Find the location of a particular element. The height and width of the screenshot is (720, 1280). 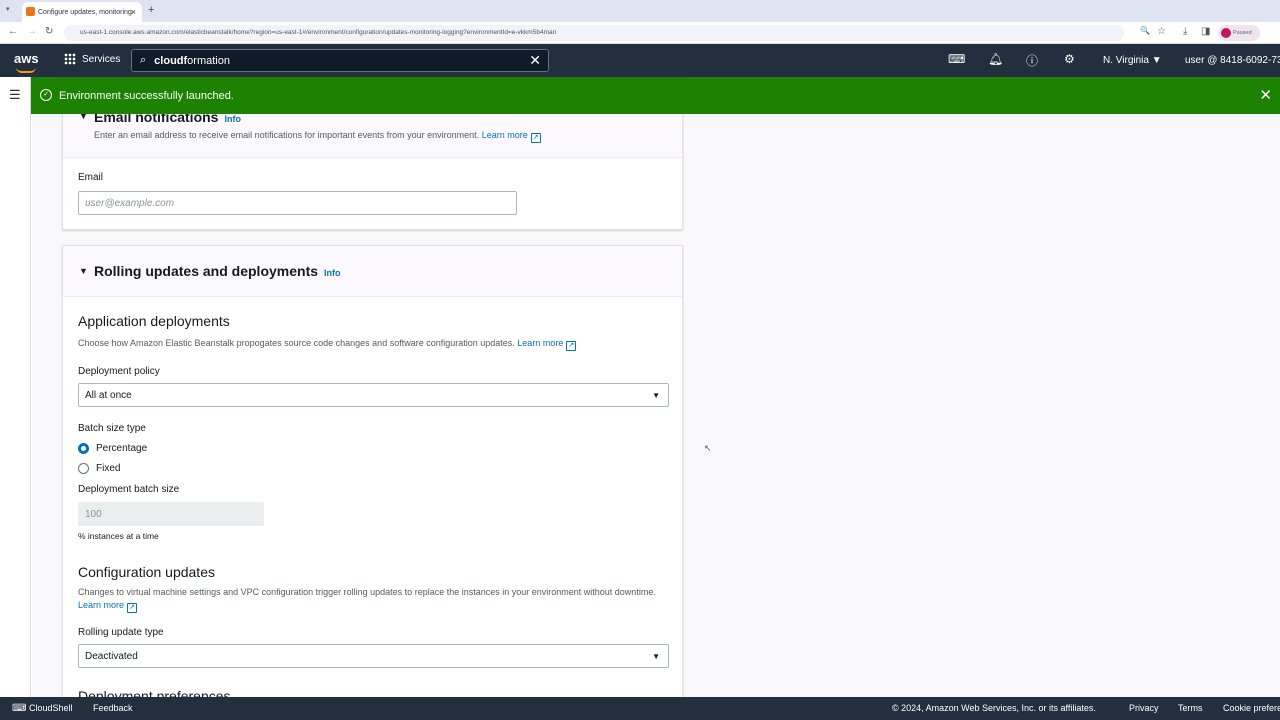

help-icon: ⓘ is located at coordinates (1032, 60).